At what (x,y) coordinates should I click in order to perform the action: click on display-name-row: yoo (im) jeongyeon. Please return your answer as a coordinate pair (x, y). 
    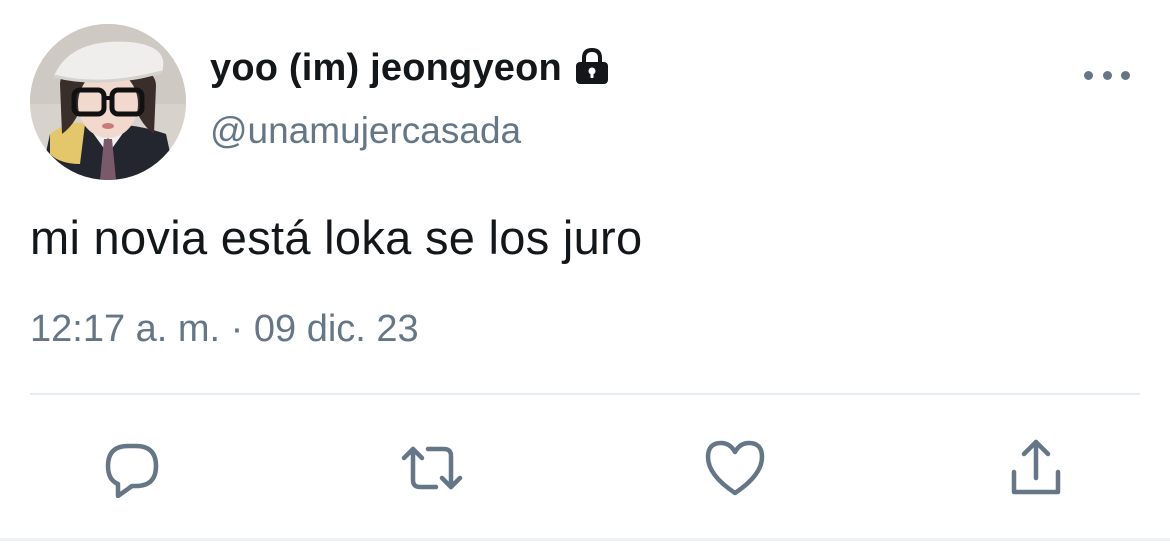
    Looking at the image, I should click on (411, 68).